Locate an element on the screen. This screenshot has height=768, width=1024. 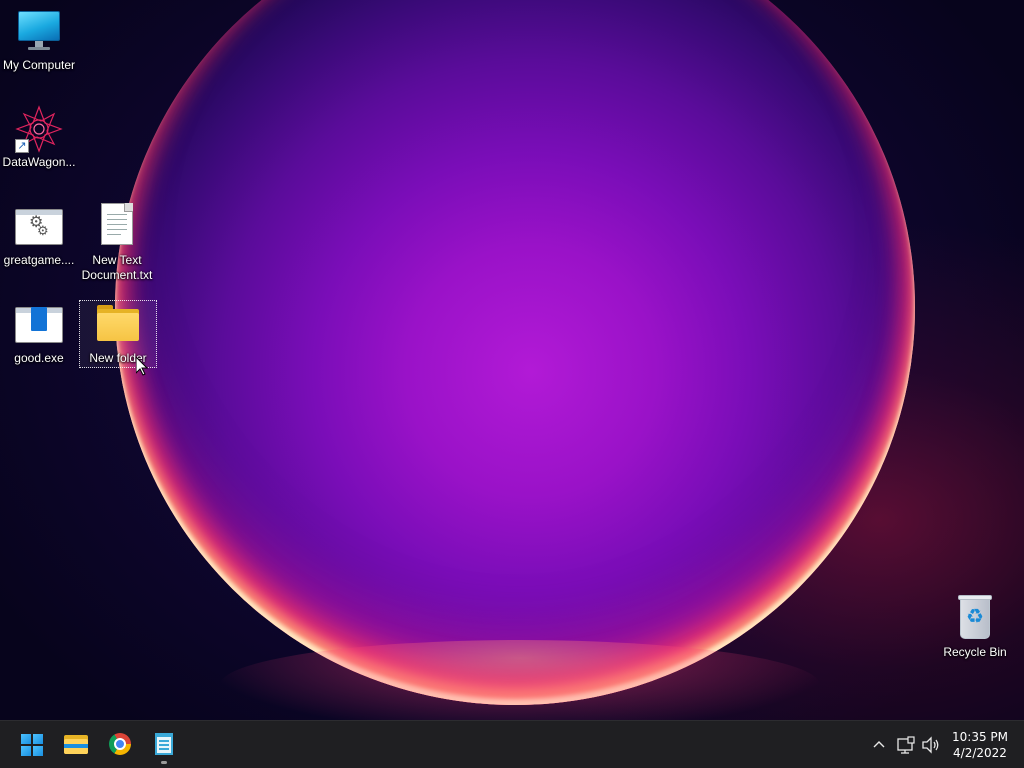
desktop-icon-new-text-document: New Text Document.txt is located at coordinates (117, 243).